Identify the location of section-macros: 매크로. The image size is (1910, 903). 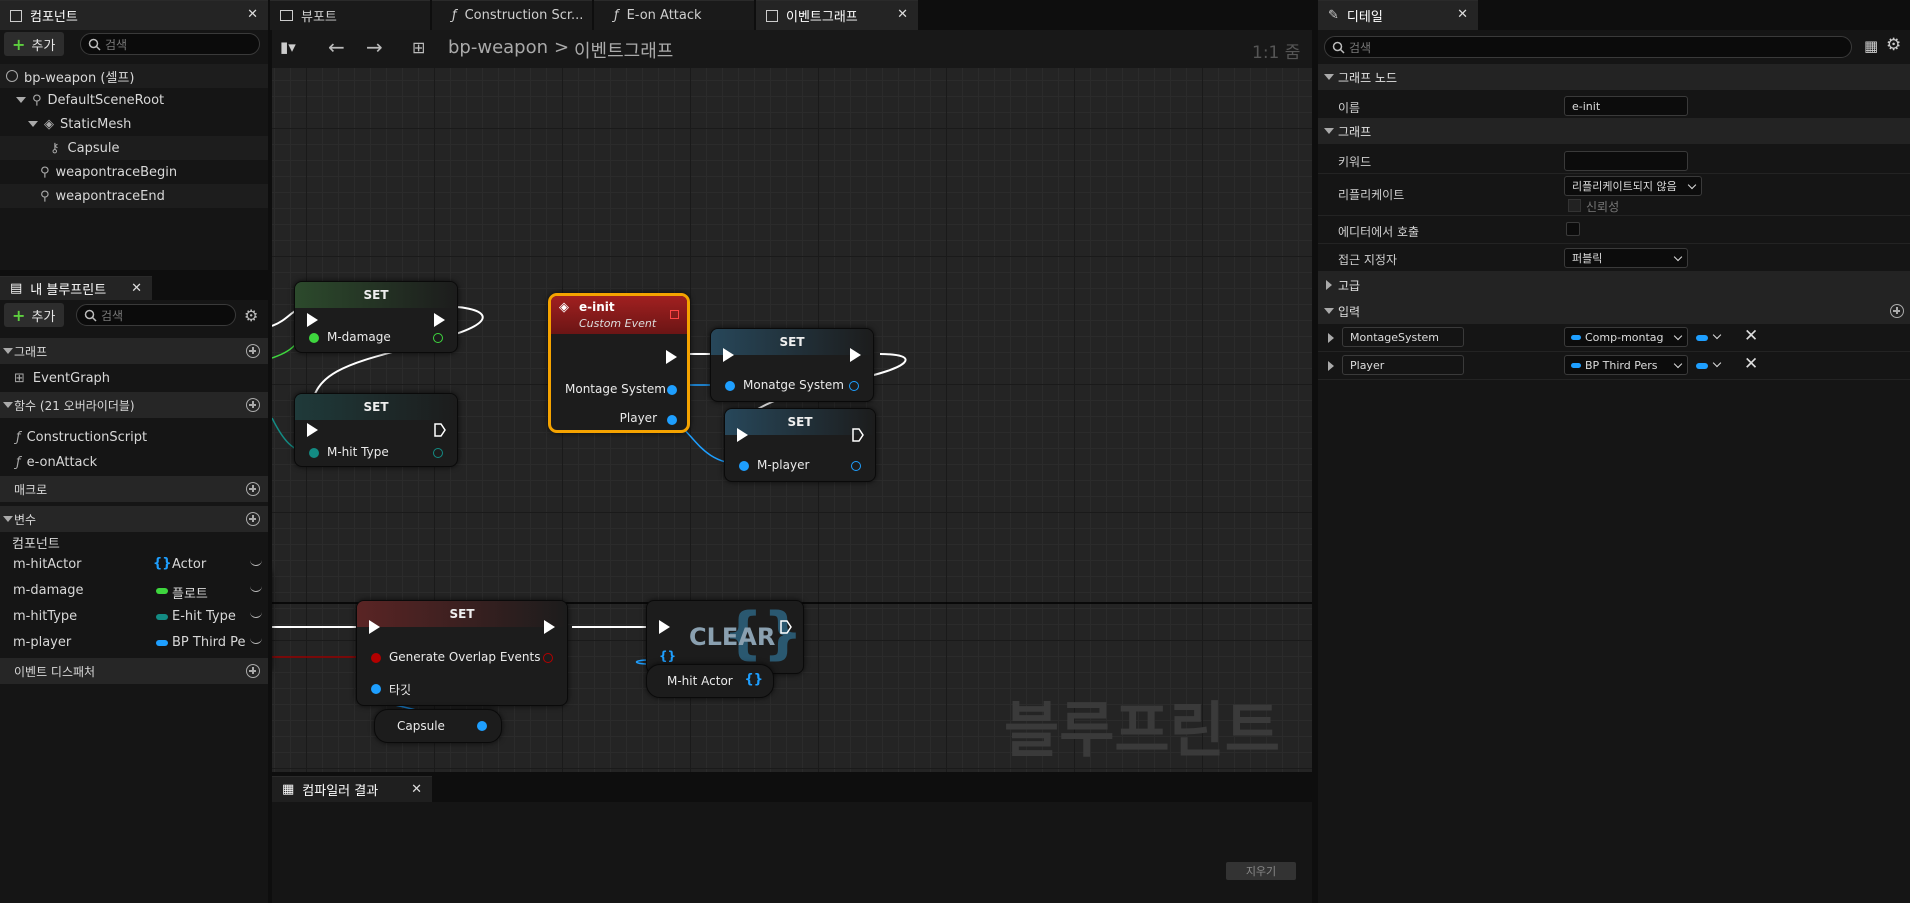
(134, 489).